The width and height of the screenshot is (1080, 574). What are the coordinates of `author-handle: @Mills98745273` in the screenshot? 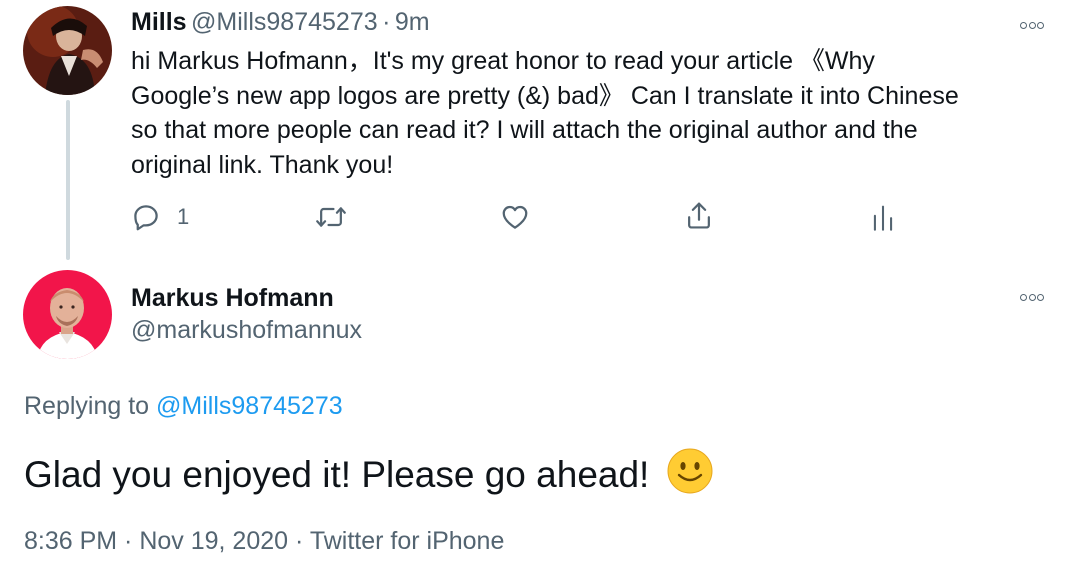 It's located at (284, 22).